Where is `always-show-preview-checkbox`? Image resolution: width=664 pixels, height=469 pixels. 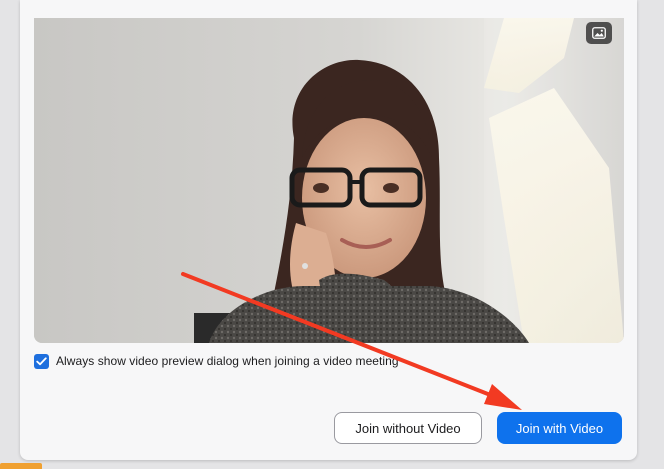 always-show-preview-checkbox is located at coordinates (41, 361).